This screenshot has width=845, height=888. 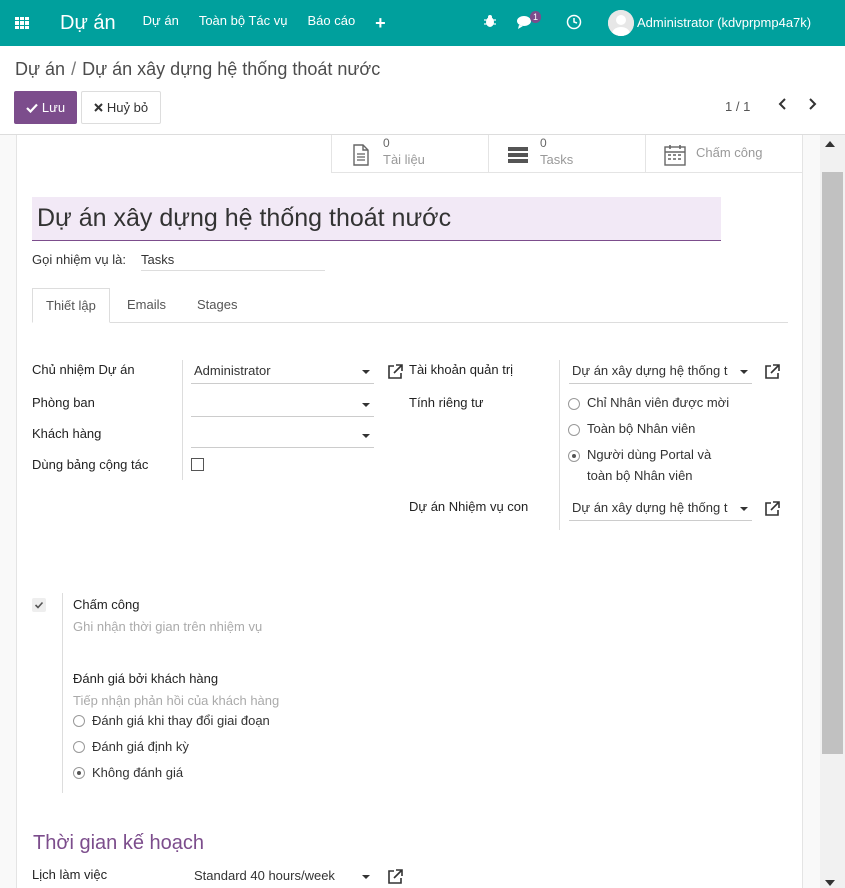 I want to click on project-name-field: Dự án xây dựng hệ thống thoát nước, so click(x=376, y=219).